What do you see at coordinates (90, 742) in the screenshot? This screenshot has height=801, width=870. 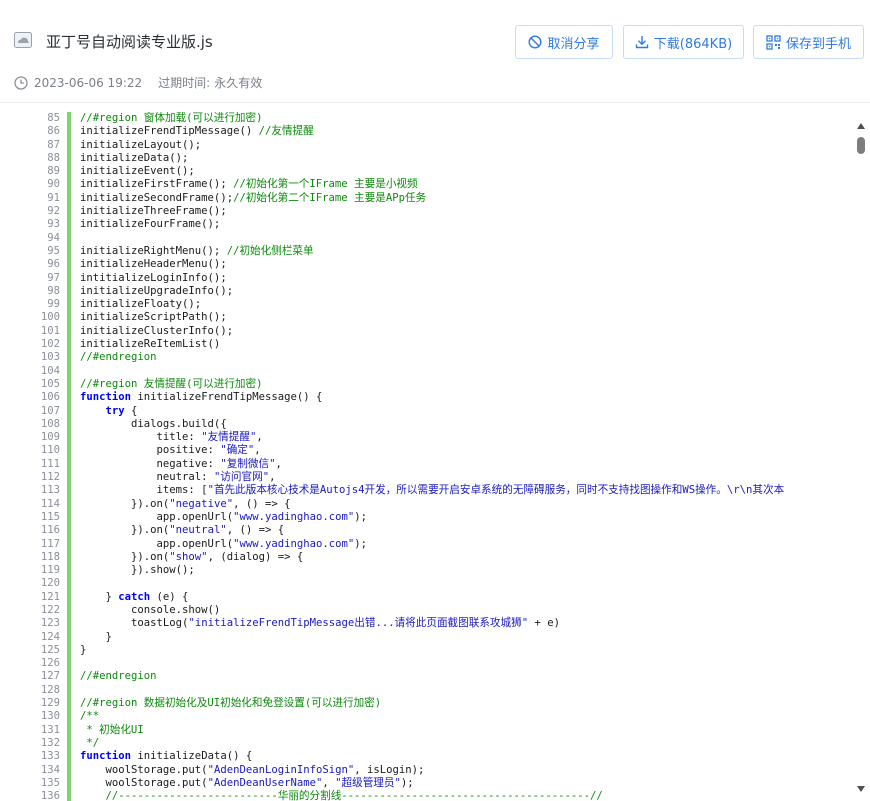 I see `code-text: */` at bounding box center [90, 742].